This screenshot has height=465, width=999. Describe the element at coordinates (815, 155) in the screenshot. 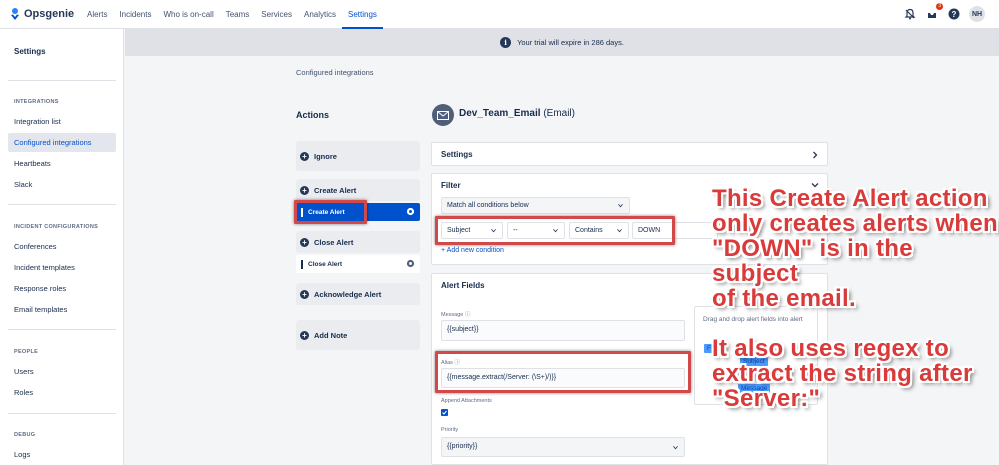

I see `chevron-right-icon` at that location.